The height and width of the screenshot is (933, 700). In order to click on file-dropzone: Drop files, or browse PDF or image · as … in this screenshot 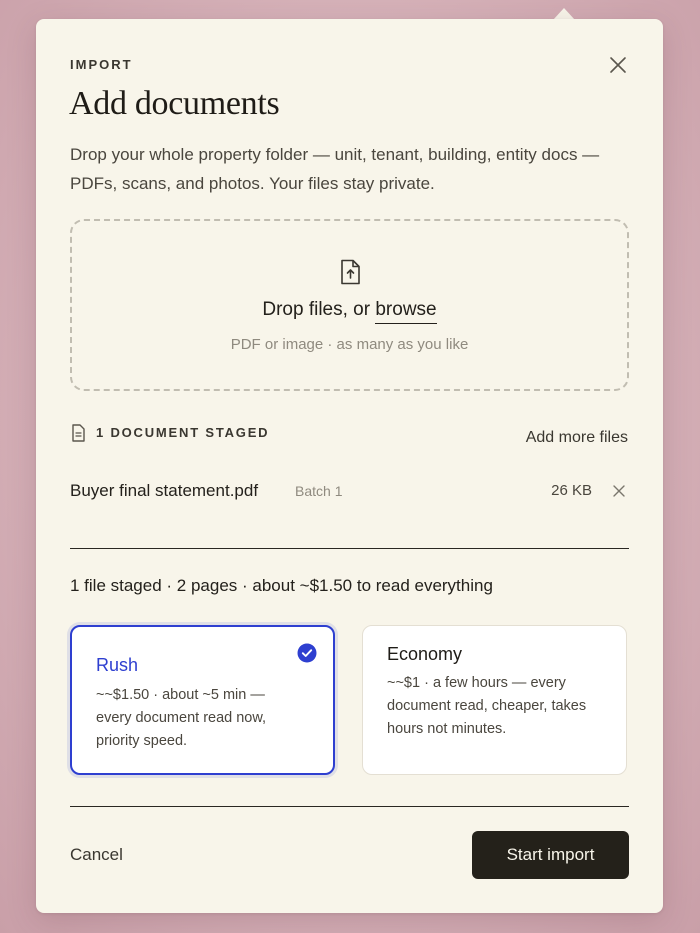, I will do `click(349, 305)`.